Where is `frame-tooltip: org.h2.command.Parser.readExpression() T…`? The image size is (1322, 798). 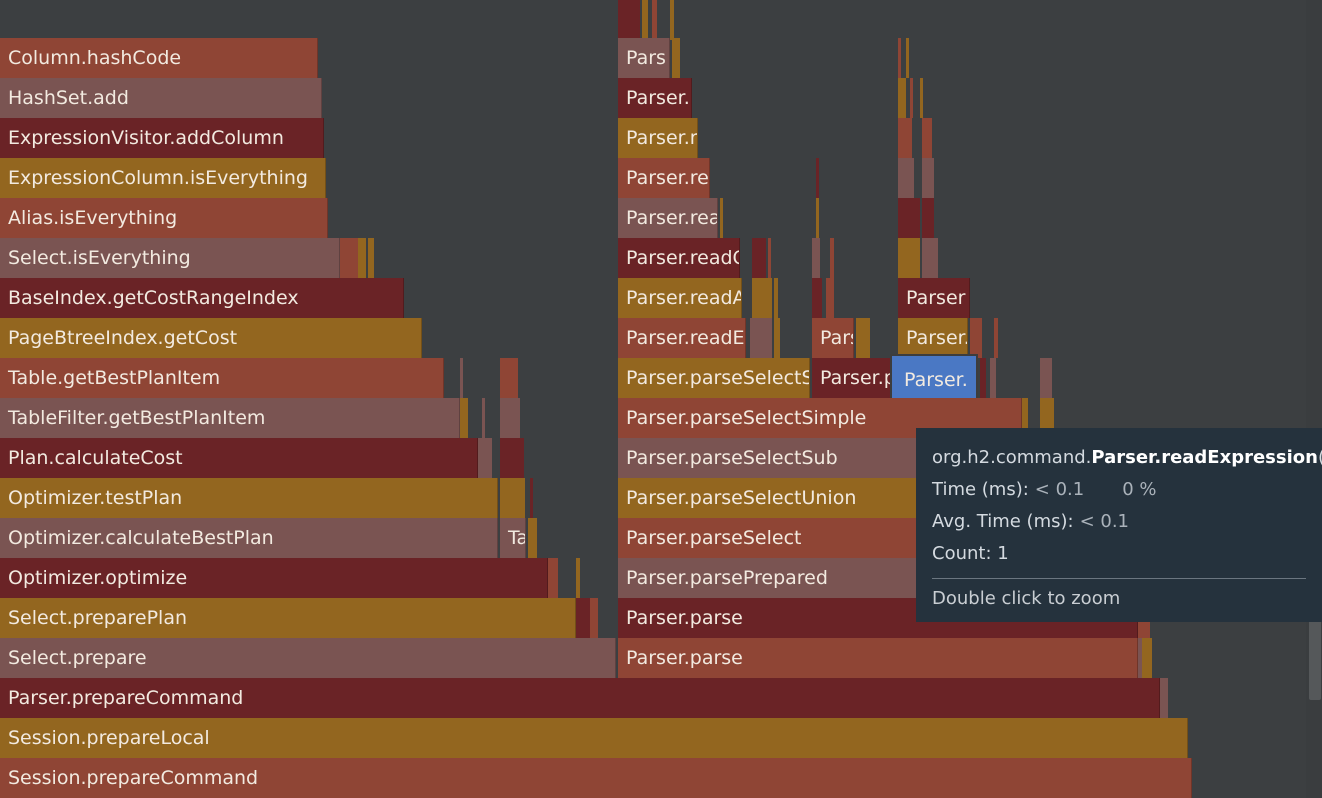 frame-tooltip: org.h2.command.Parser.readExpression() T… is located at coordinates (1119, 525).